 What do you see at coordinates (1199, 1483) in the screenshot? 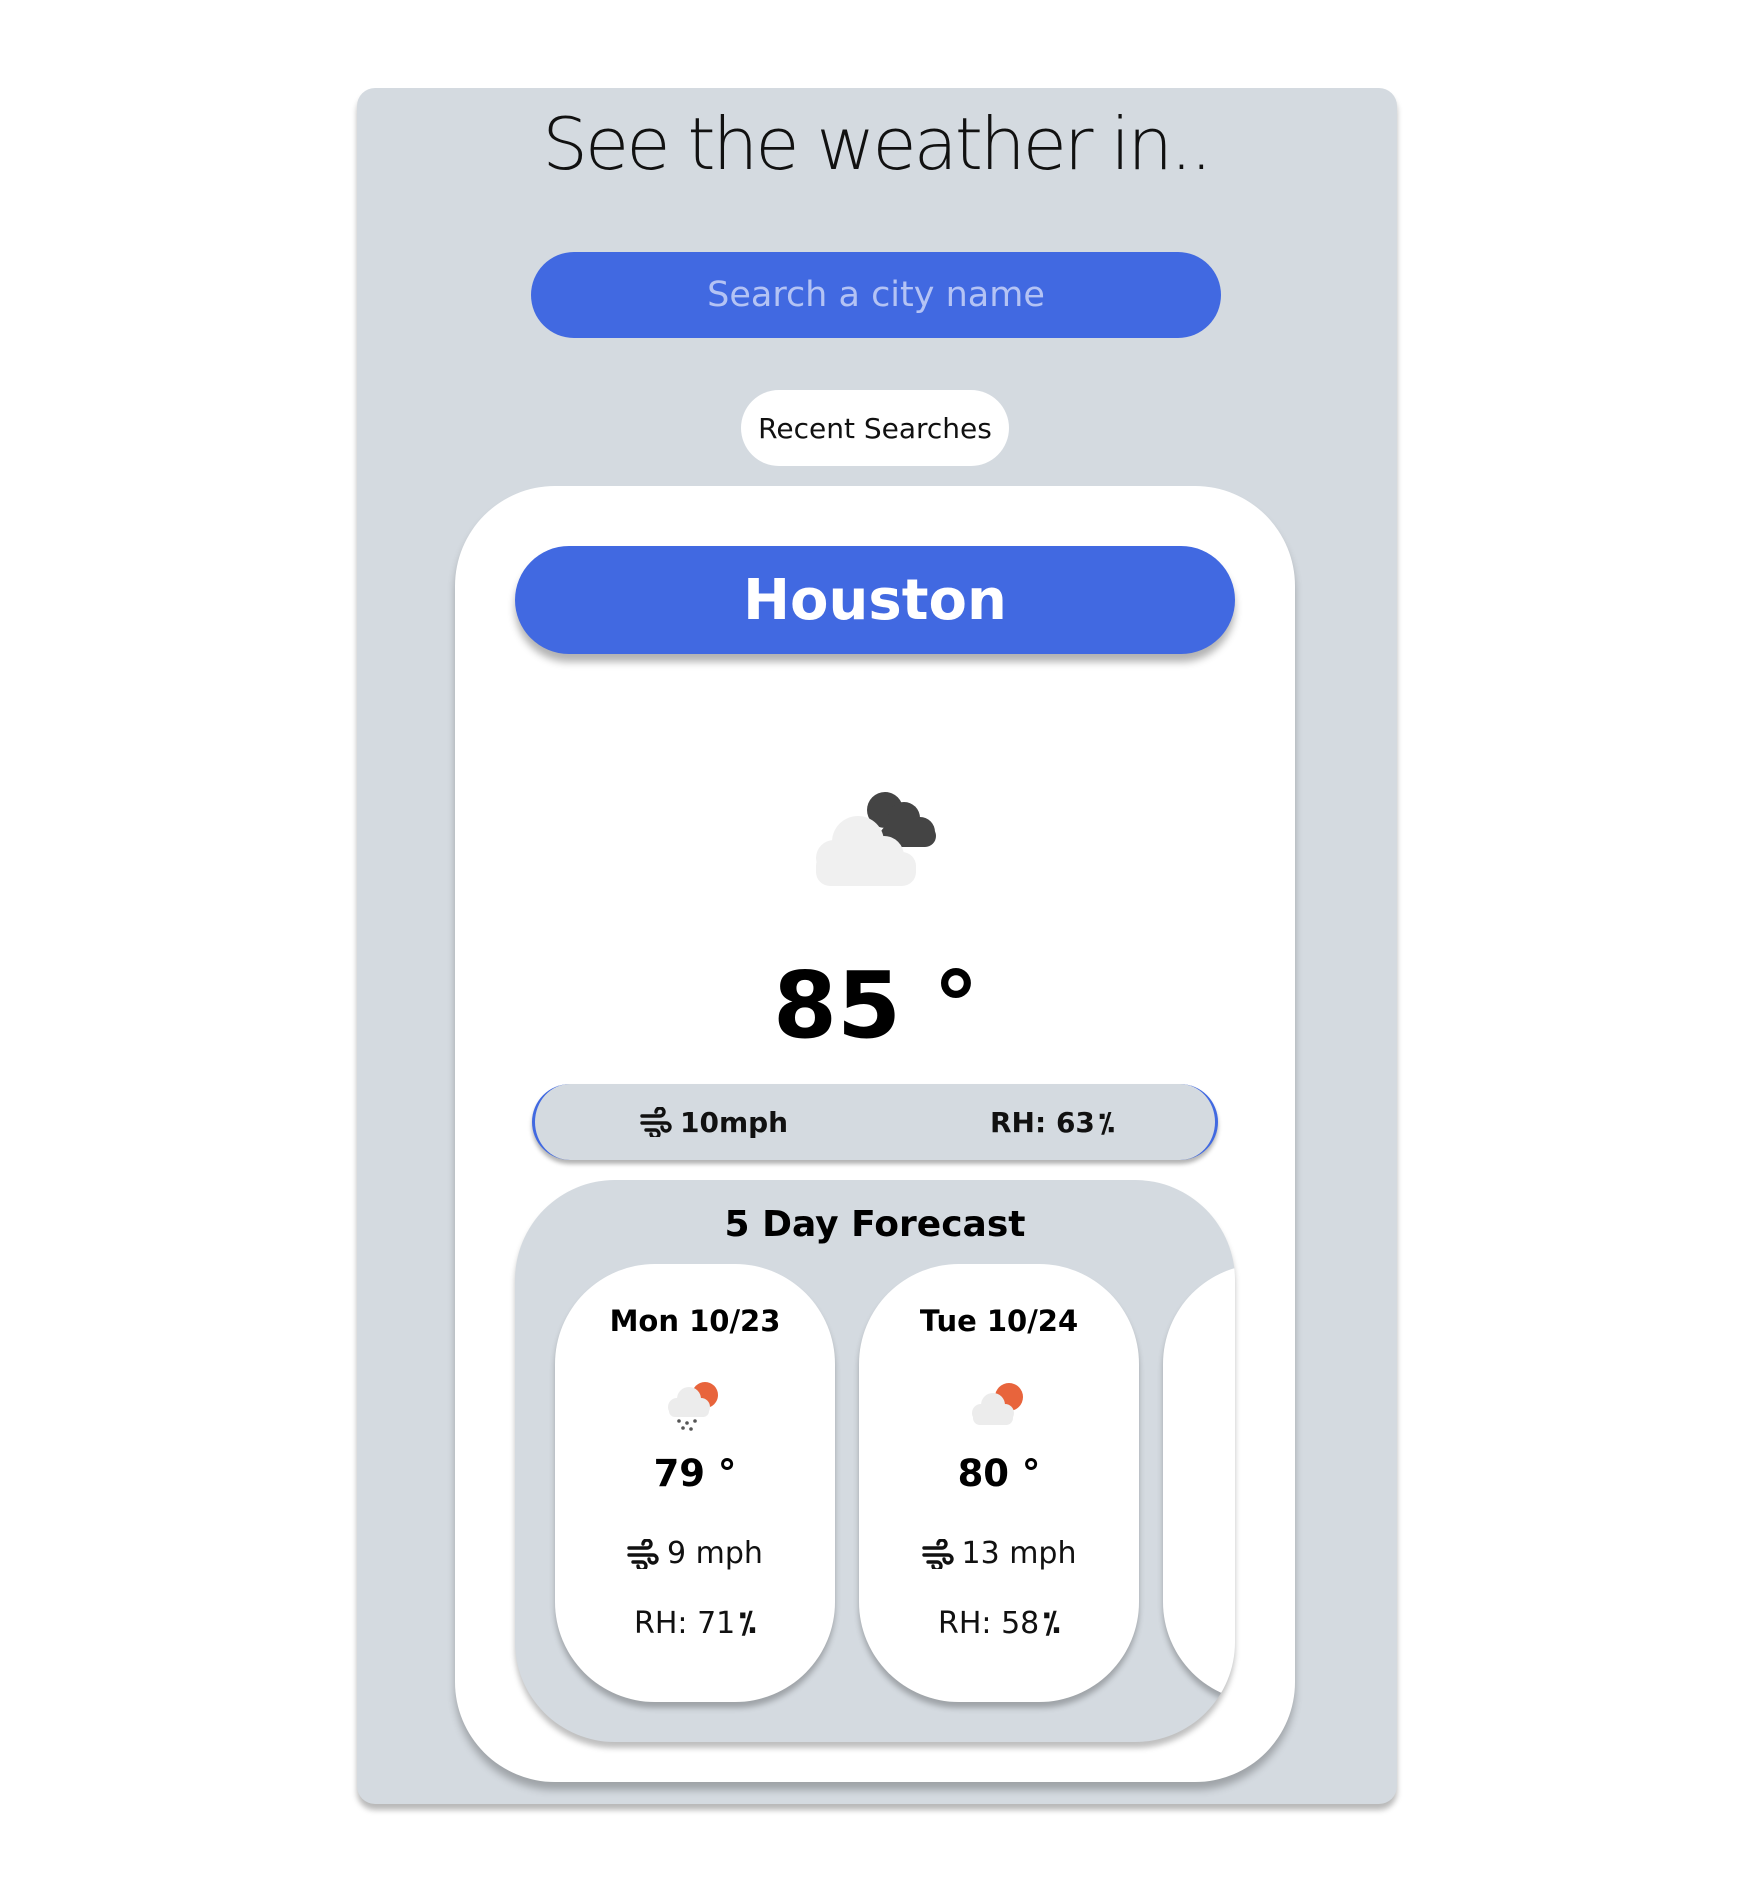
I see `forecast-day-card-partial` at bounding box center [1199, 1483].